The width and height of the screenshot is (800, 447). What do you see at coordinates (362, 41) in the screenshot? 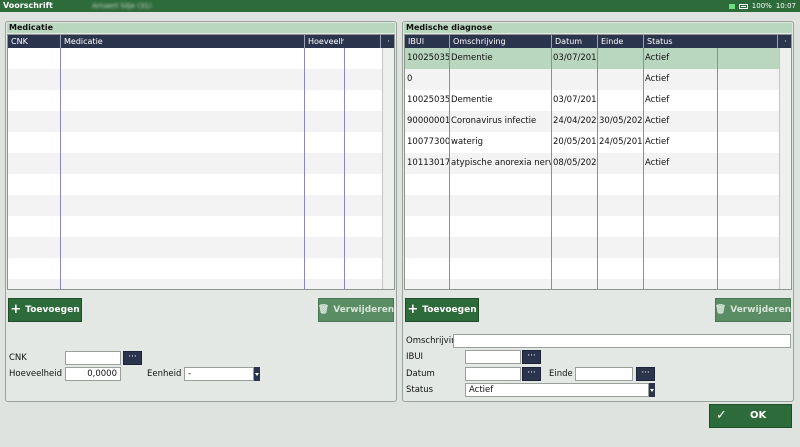
I see `col-extra` at bounding box center [362, 41].